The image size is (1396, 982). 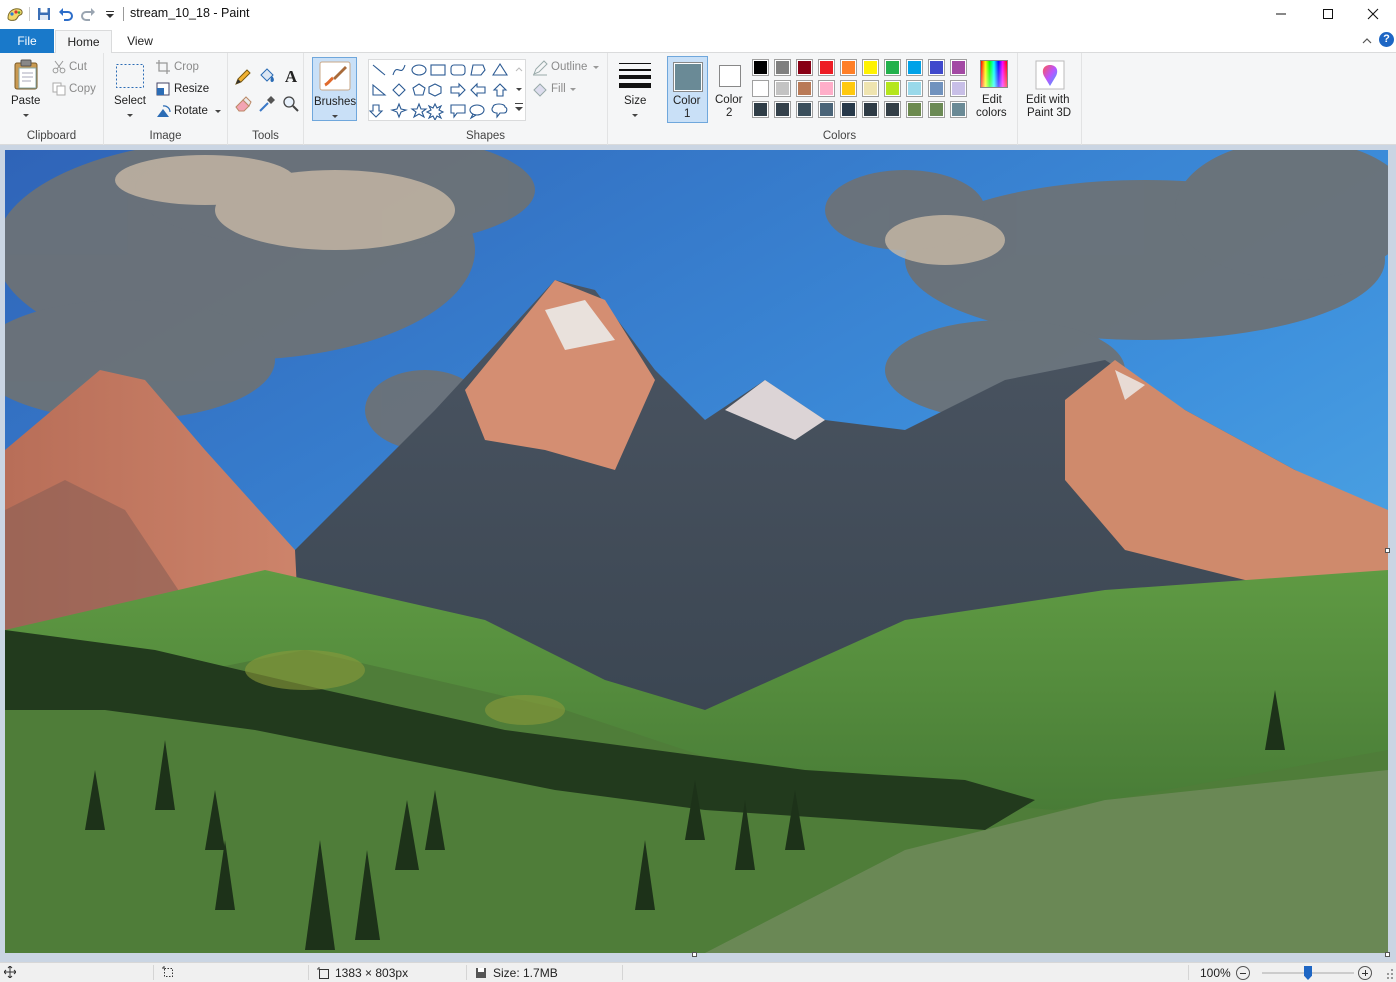 I want to click on zoom-in-button, so click(x=1365, y=973).